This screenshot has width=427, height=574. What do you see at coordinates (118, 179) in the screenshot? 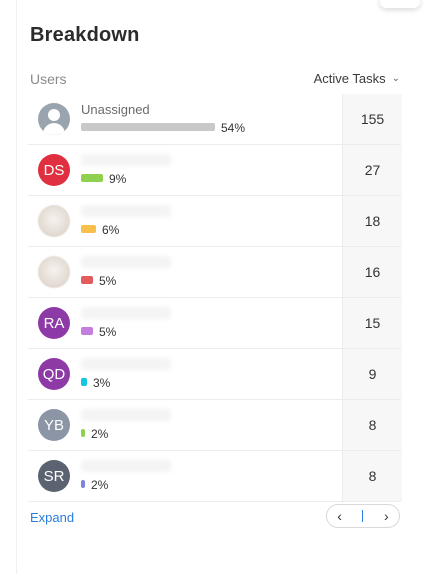
I see `share-percent: 9%` at bounding box center [118, 179].